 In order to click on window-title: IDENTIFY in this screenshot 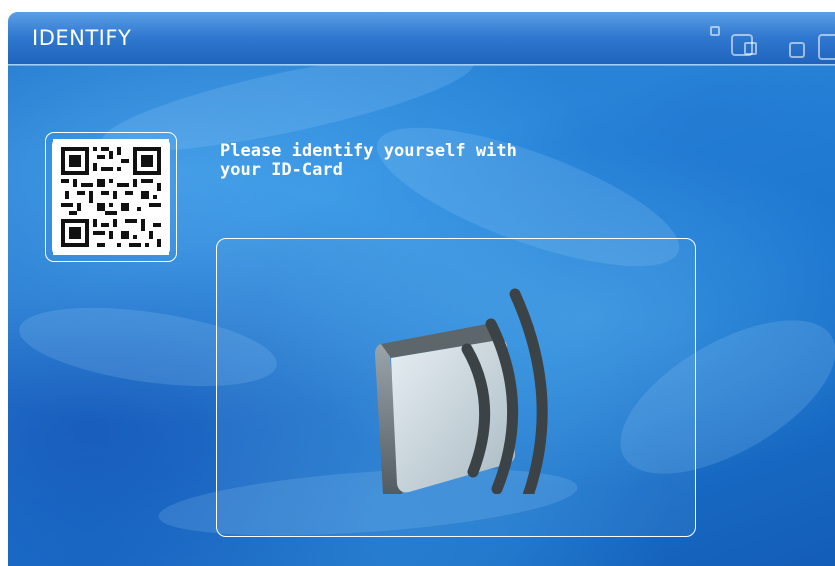, I will do `click(82, 38)`.